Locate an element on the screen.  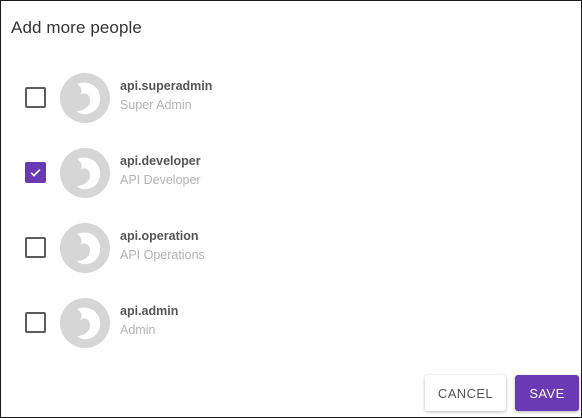
person-role: Super Admin is located at coordinates (156, 105).